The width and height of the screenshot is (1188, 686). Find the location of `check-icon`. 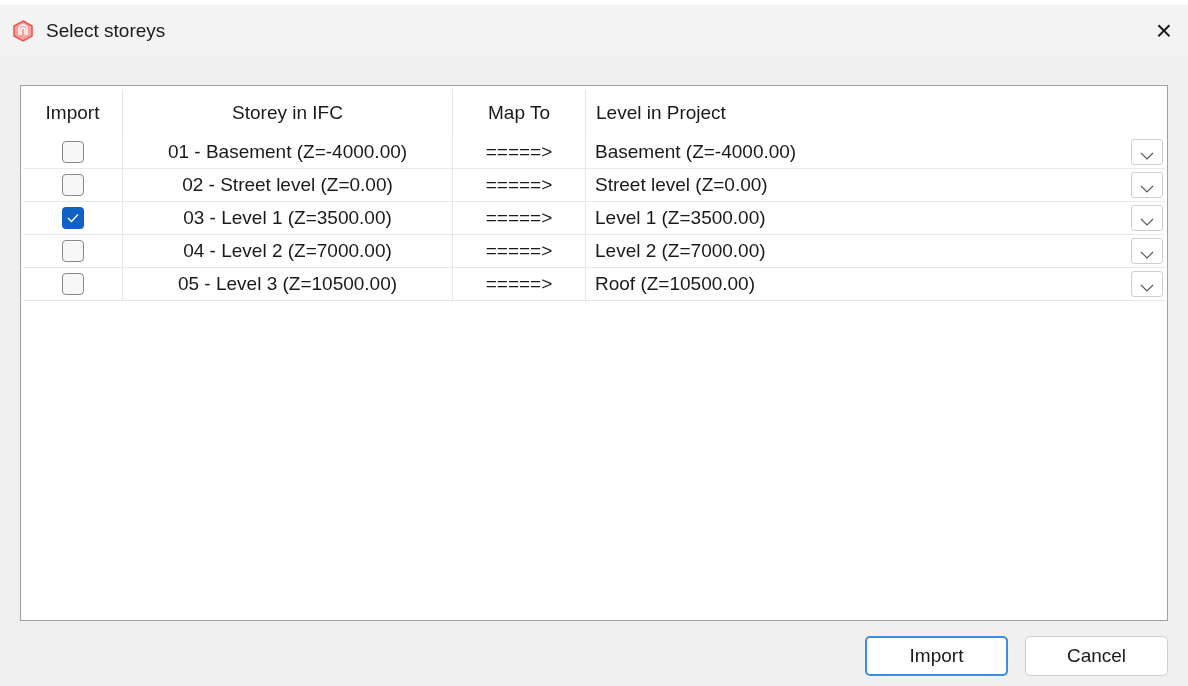

check-icon is located at coordinates (72, 218).